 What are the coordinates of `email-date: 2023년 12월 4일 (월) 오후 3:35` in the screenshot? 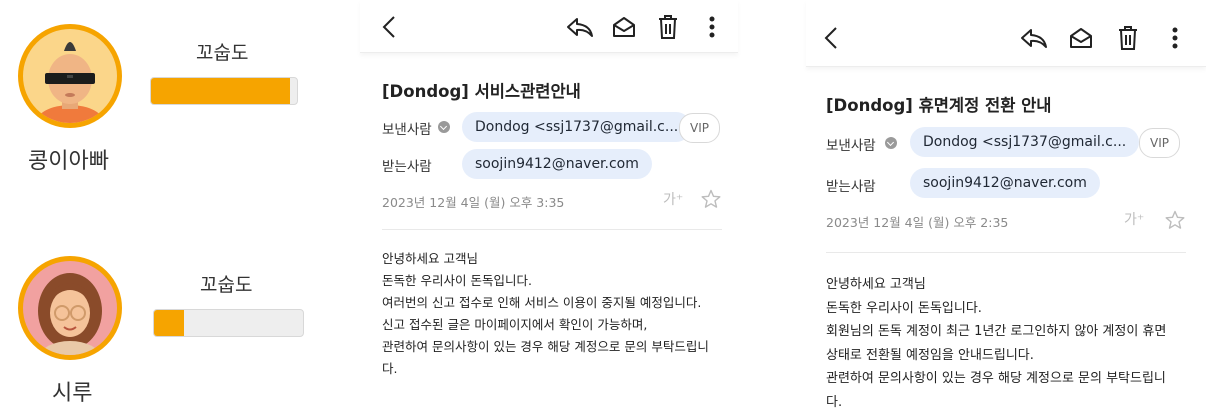 It's located at (473, 202).